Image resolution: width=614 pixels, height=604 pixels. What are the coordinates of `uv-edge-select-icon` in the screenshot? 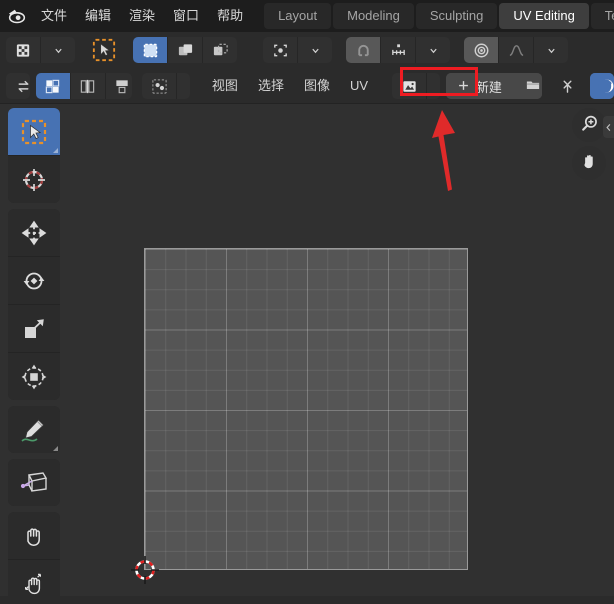 It's located at (87, 86).